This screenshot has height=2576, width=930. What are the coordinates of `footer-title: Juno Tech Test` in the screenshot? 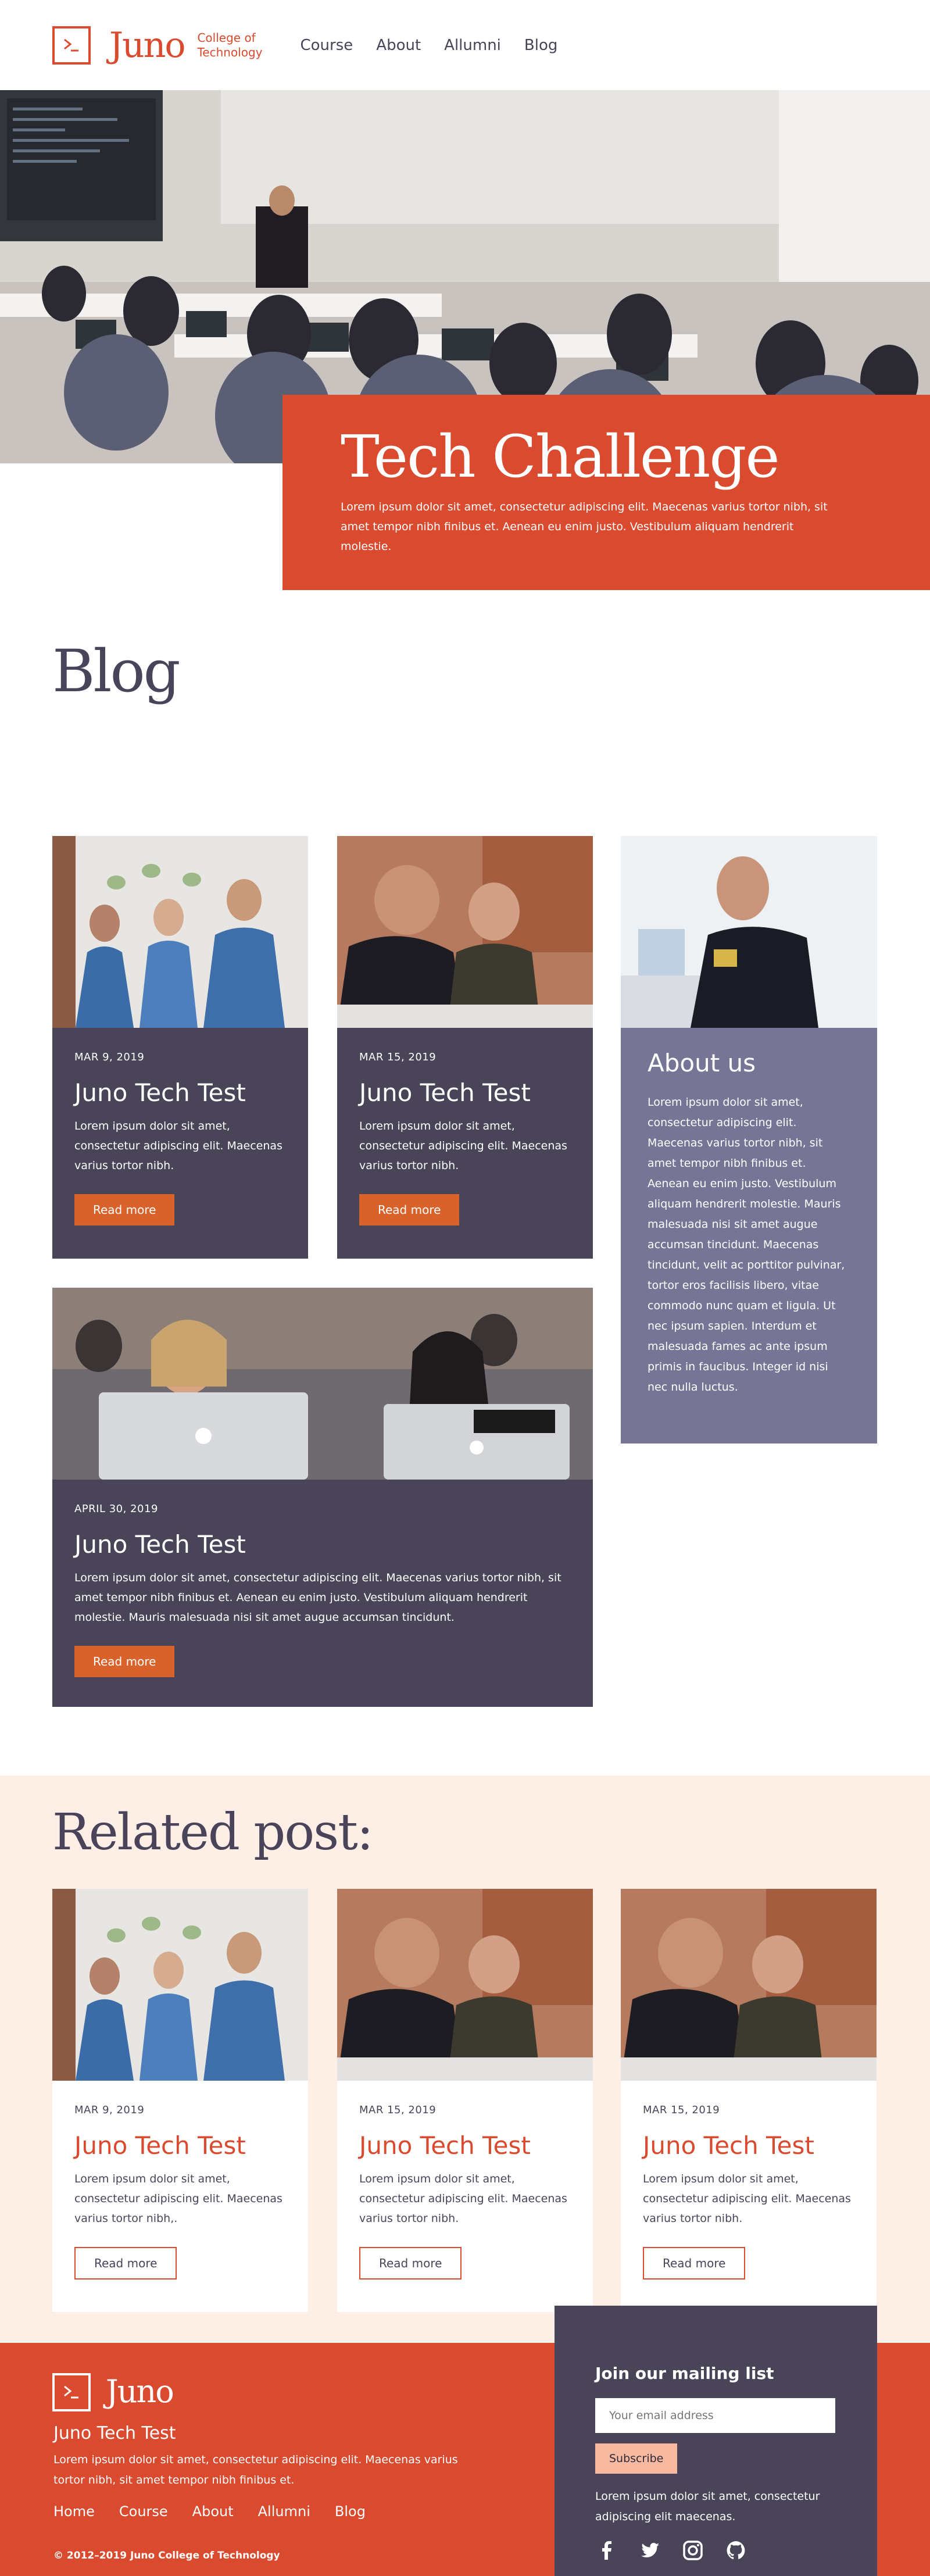 It's located at (115, 2433).